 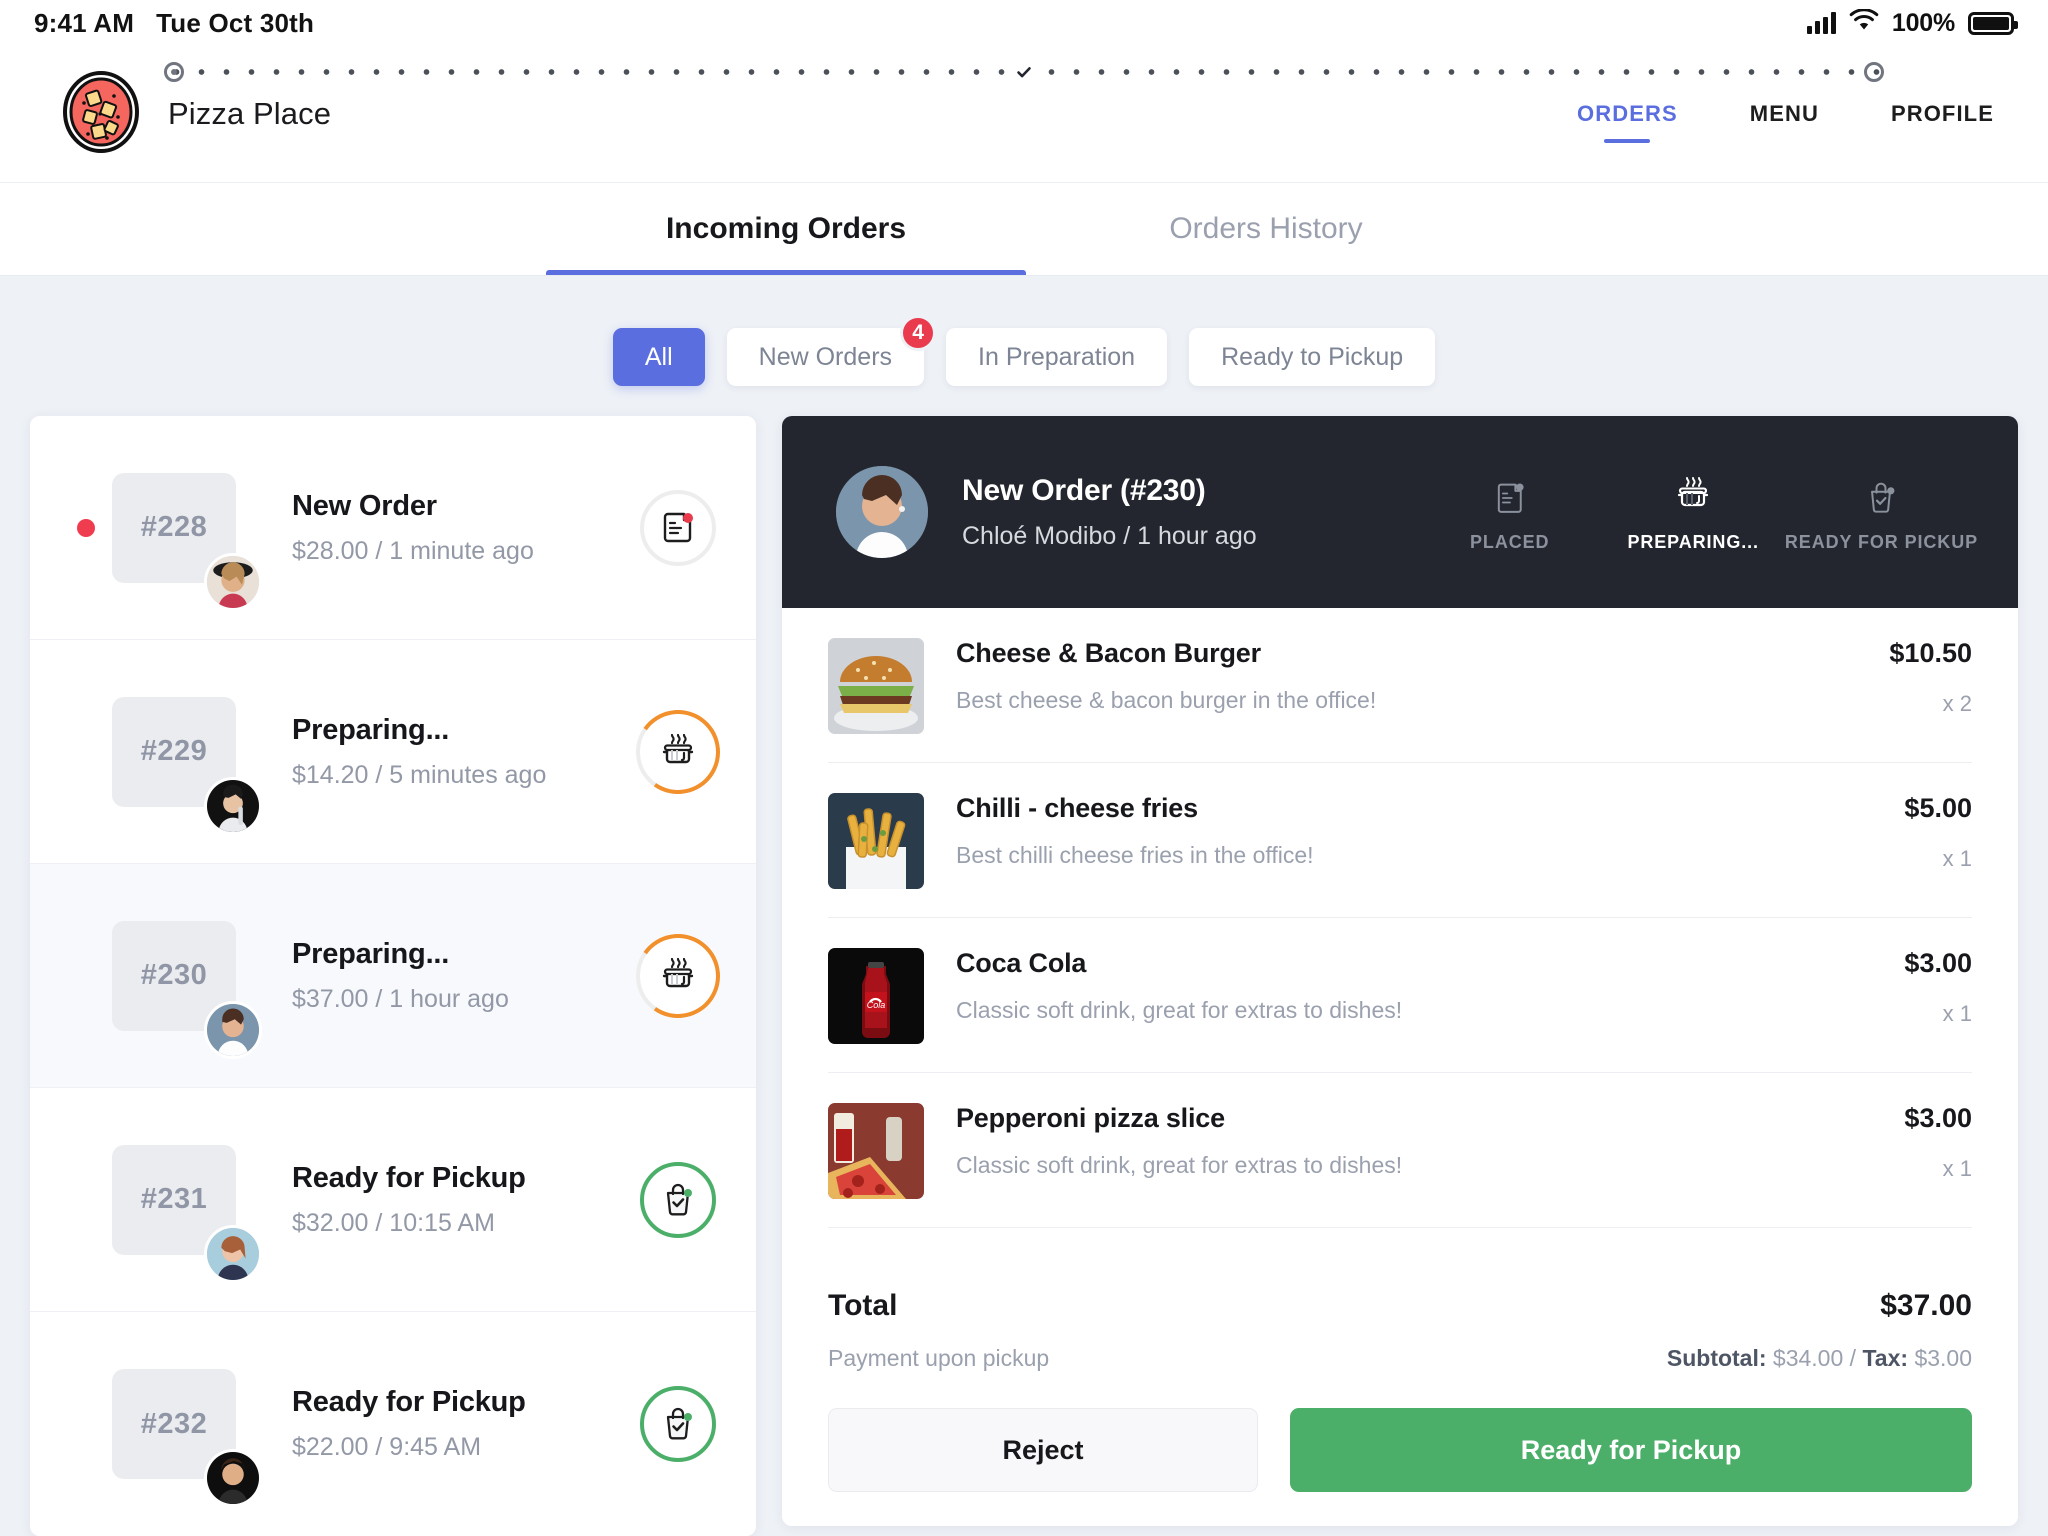 What do you see at coordinates (1631, 1450) in the screenshot?
I see `ready-for-pickup-button: Ready for Pickup` at bounding box center [1631, 1450].